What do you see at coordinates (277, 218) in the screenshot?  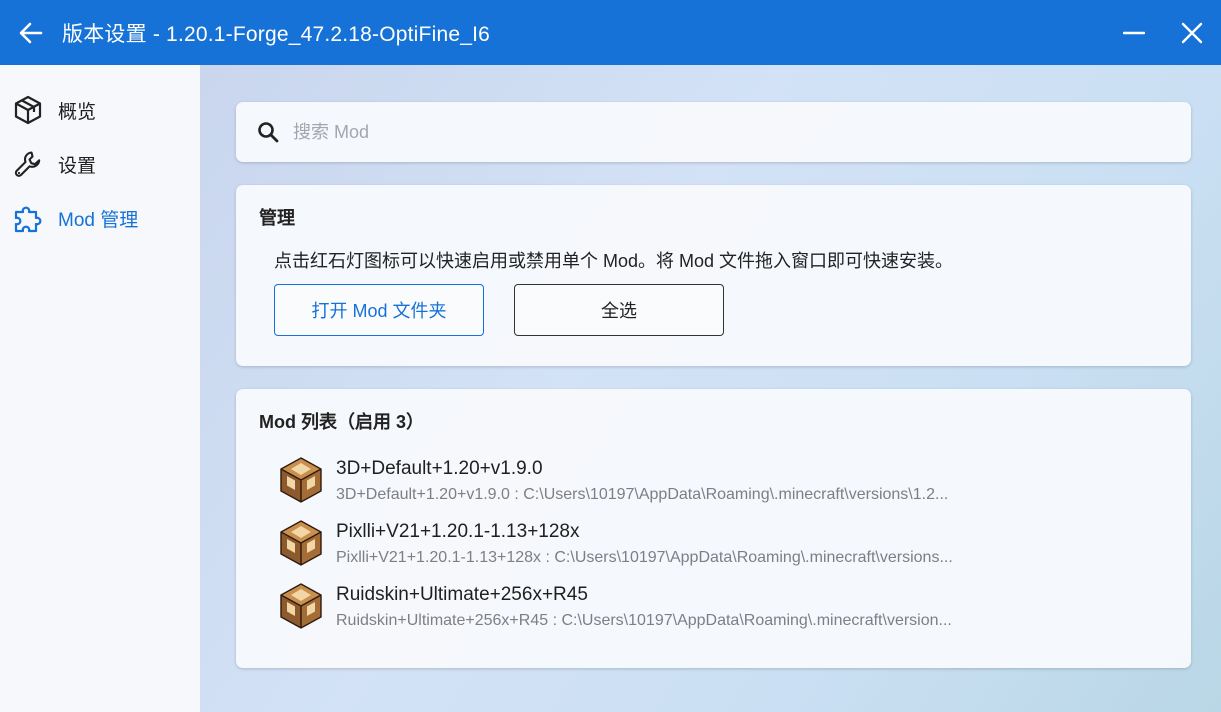 I see `manage-title: 管理` at bounding box center [277, 218].